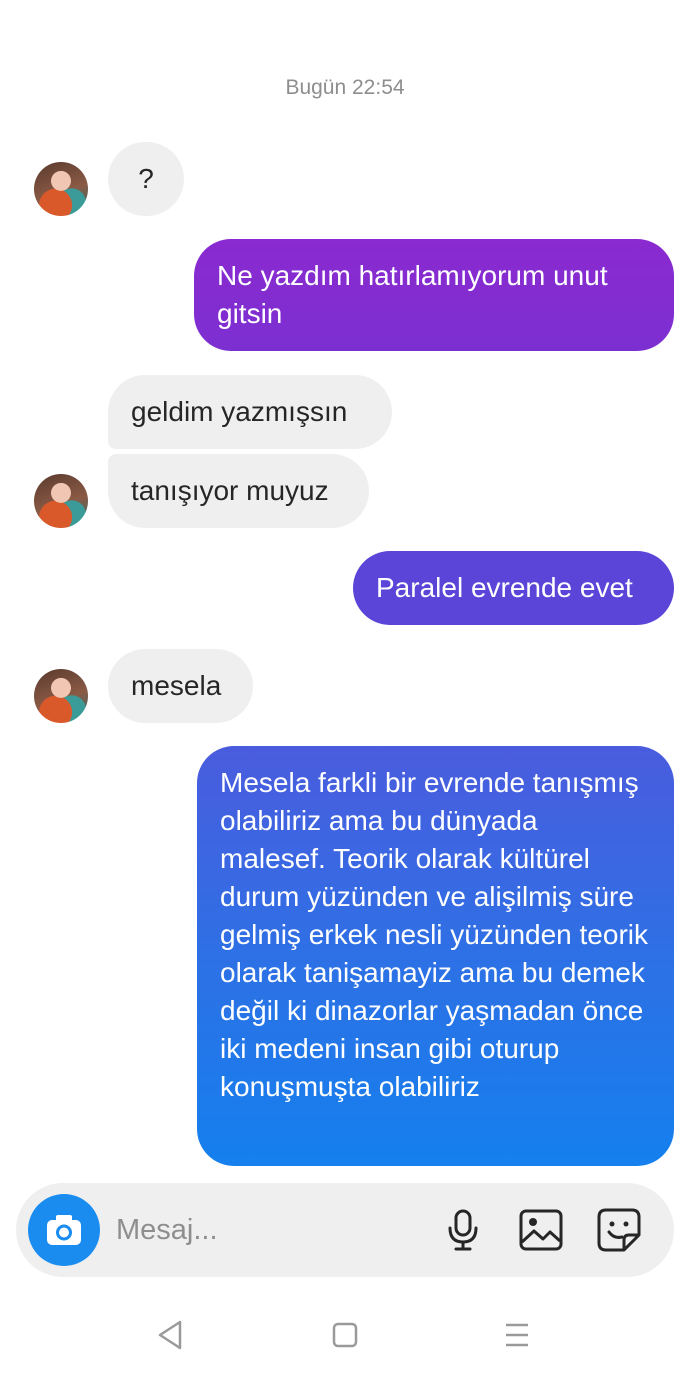  I want to click on microphone-icon, so click(463, 1230).